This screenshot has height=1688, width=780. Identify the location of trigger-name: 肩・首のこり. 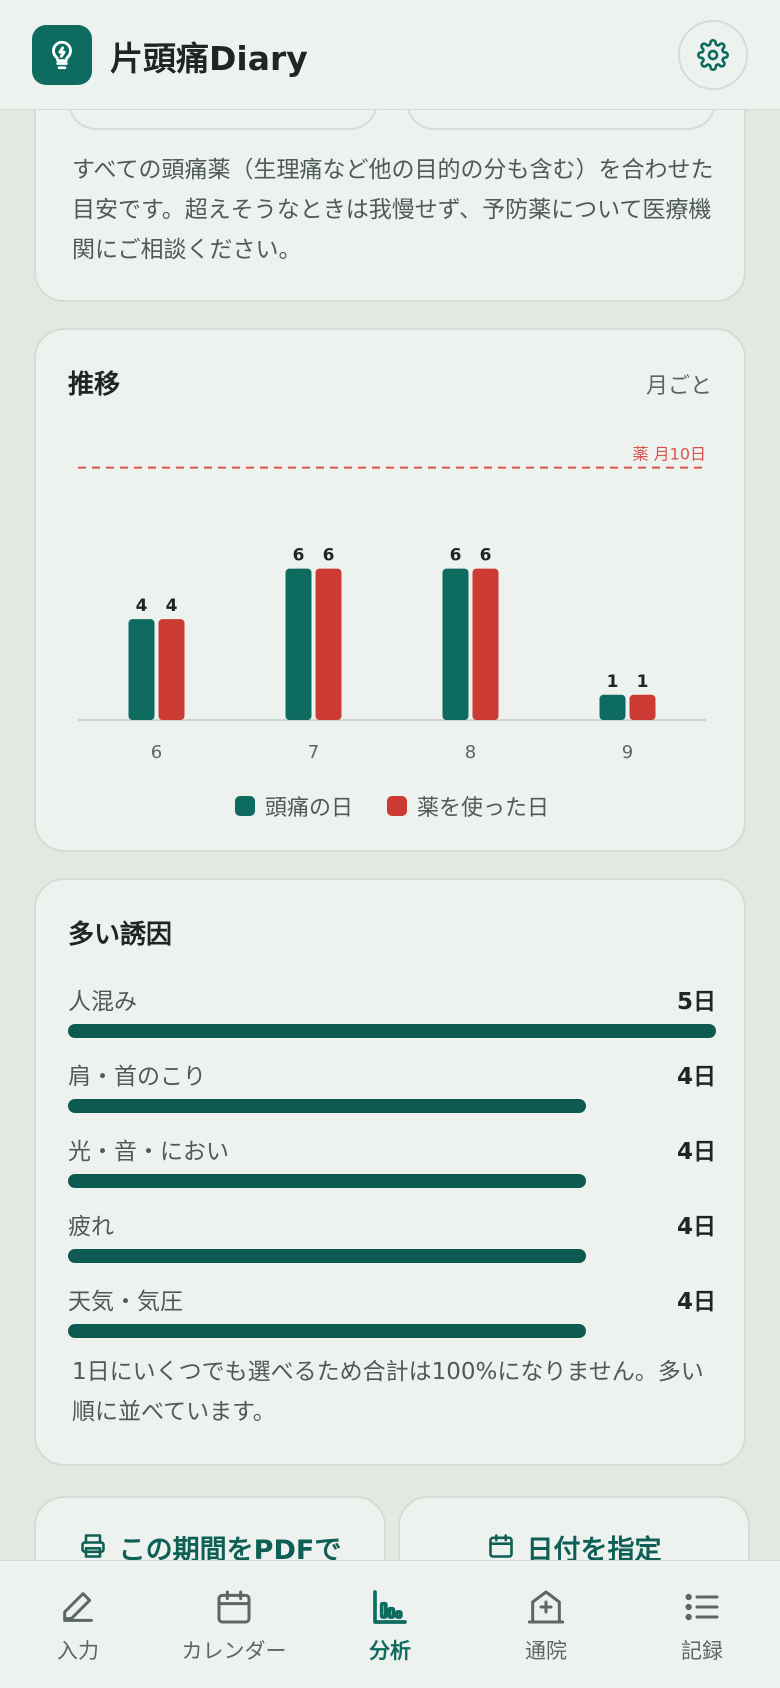
(137, 1077).